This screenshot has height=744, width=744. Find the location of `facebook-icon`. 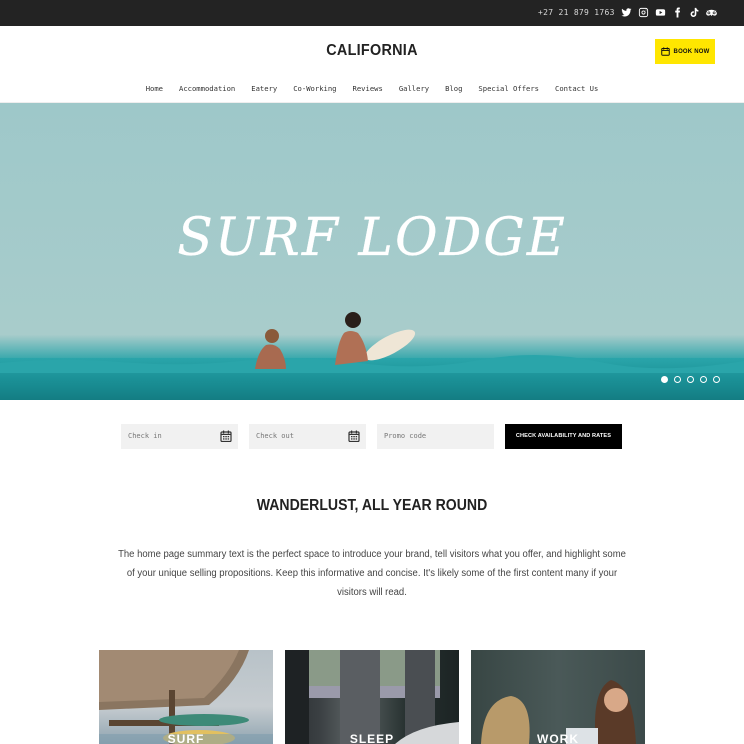

facebook-icon is located at coordinates (677, 12).